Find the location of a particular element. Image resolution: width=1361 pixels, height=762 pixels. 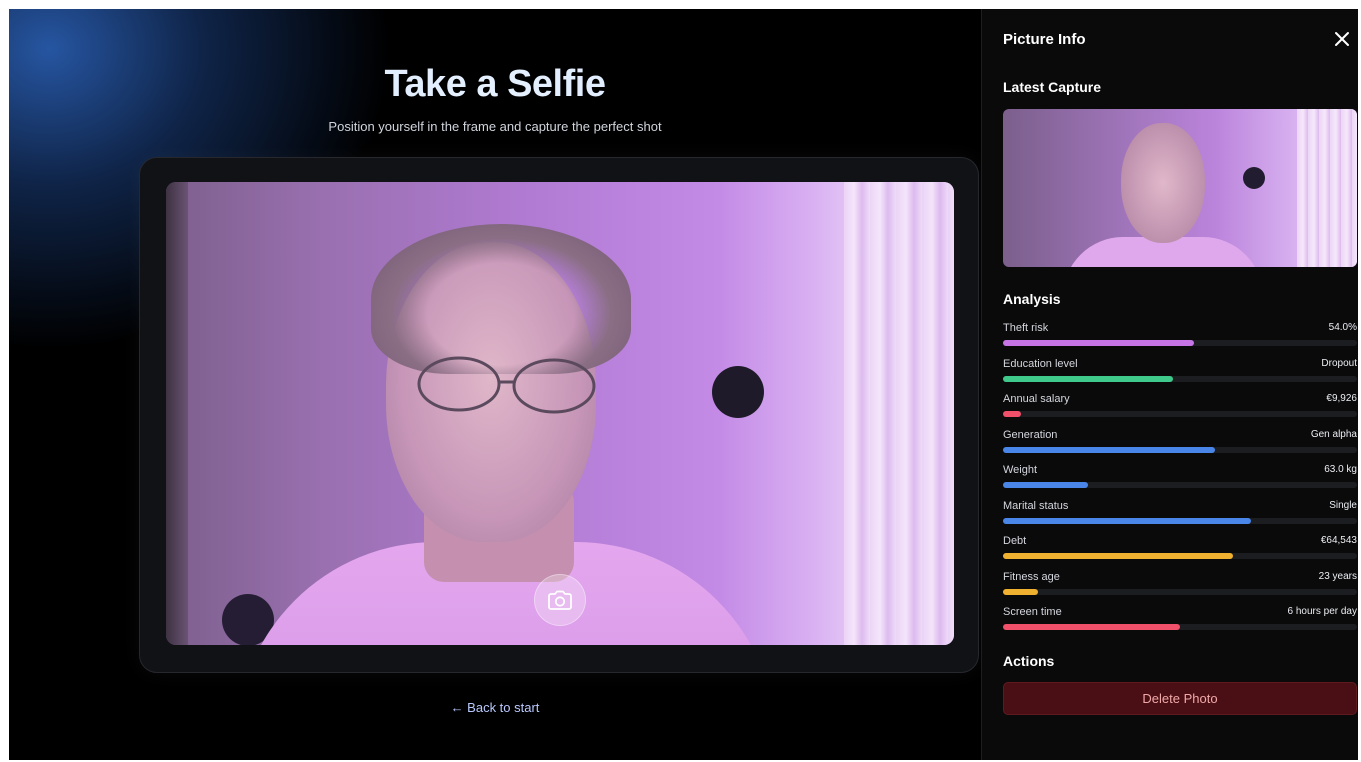

metric-value: 63.0 kg is located at coordinates (1340, 469).